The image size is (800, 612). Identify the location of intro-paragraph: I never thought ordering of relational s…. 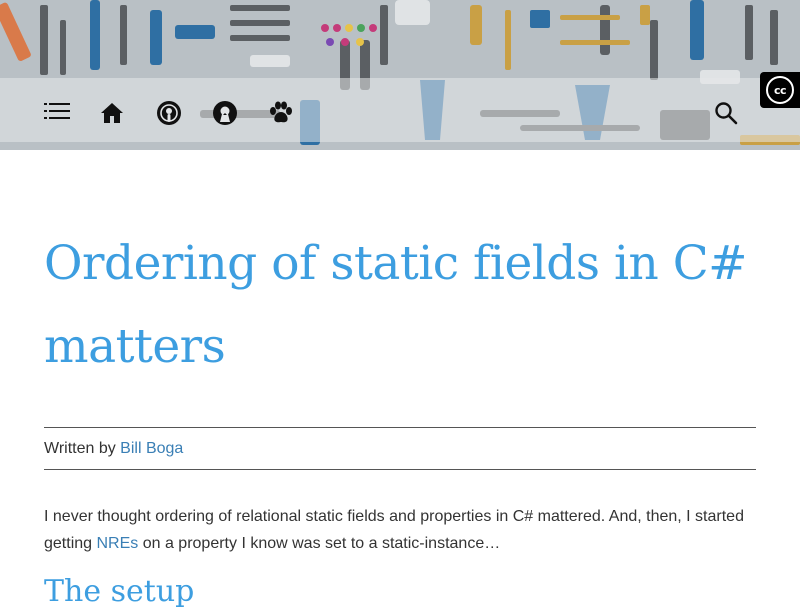
(404, 530).